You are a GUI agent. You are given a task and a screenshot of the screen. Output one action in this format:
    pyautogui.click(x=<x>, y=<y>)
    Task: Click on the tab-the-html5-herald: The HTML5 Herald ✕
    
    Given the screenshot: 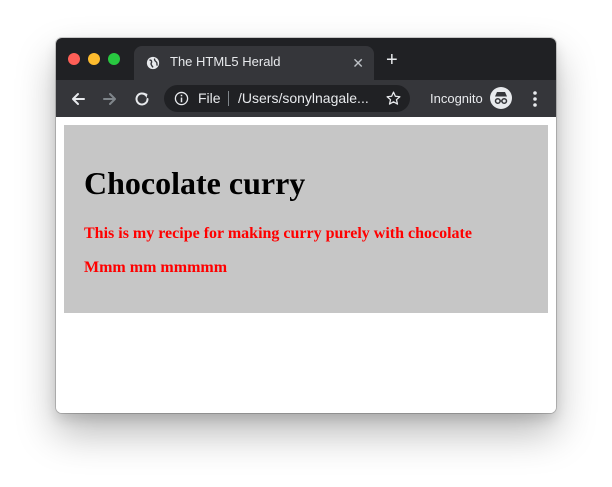 What is the action you would take?
    pyautogui.click(x=254, y=63)
    